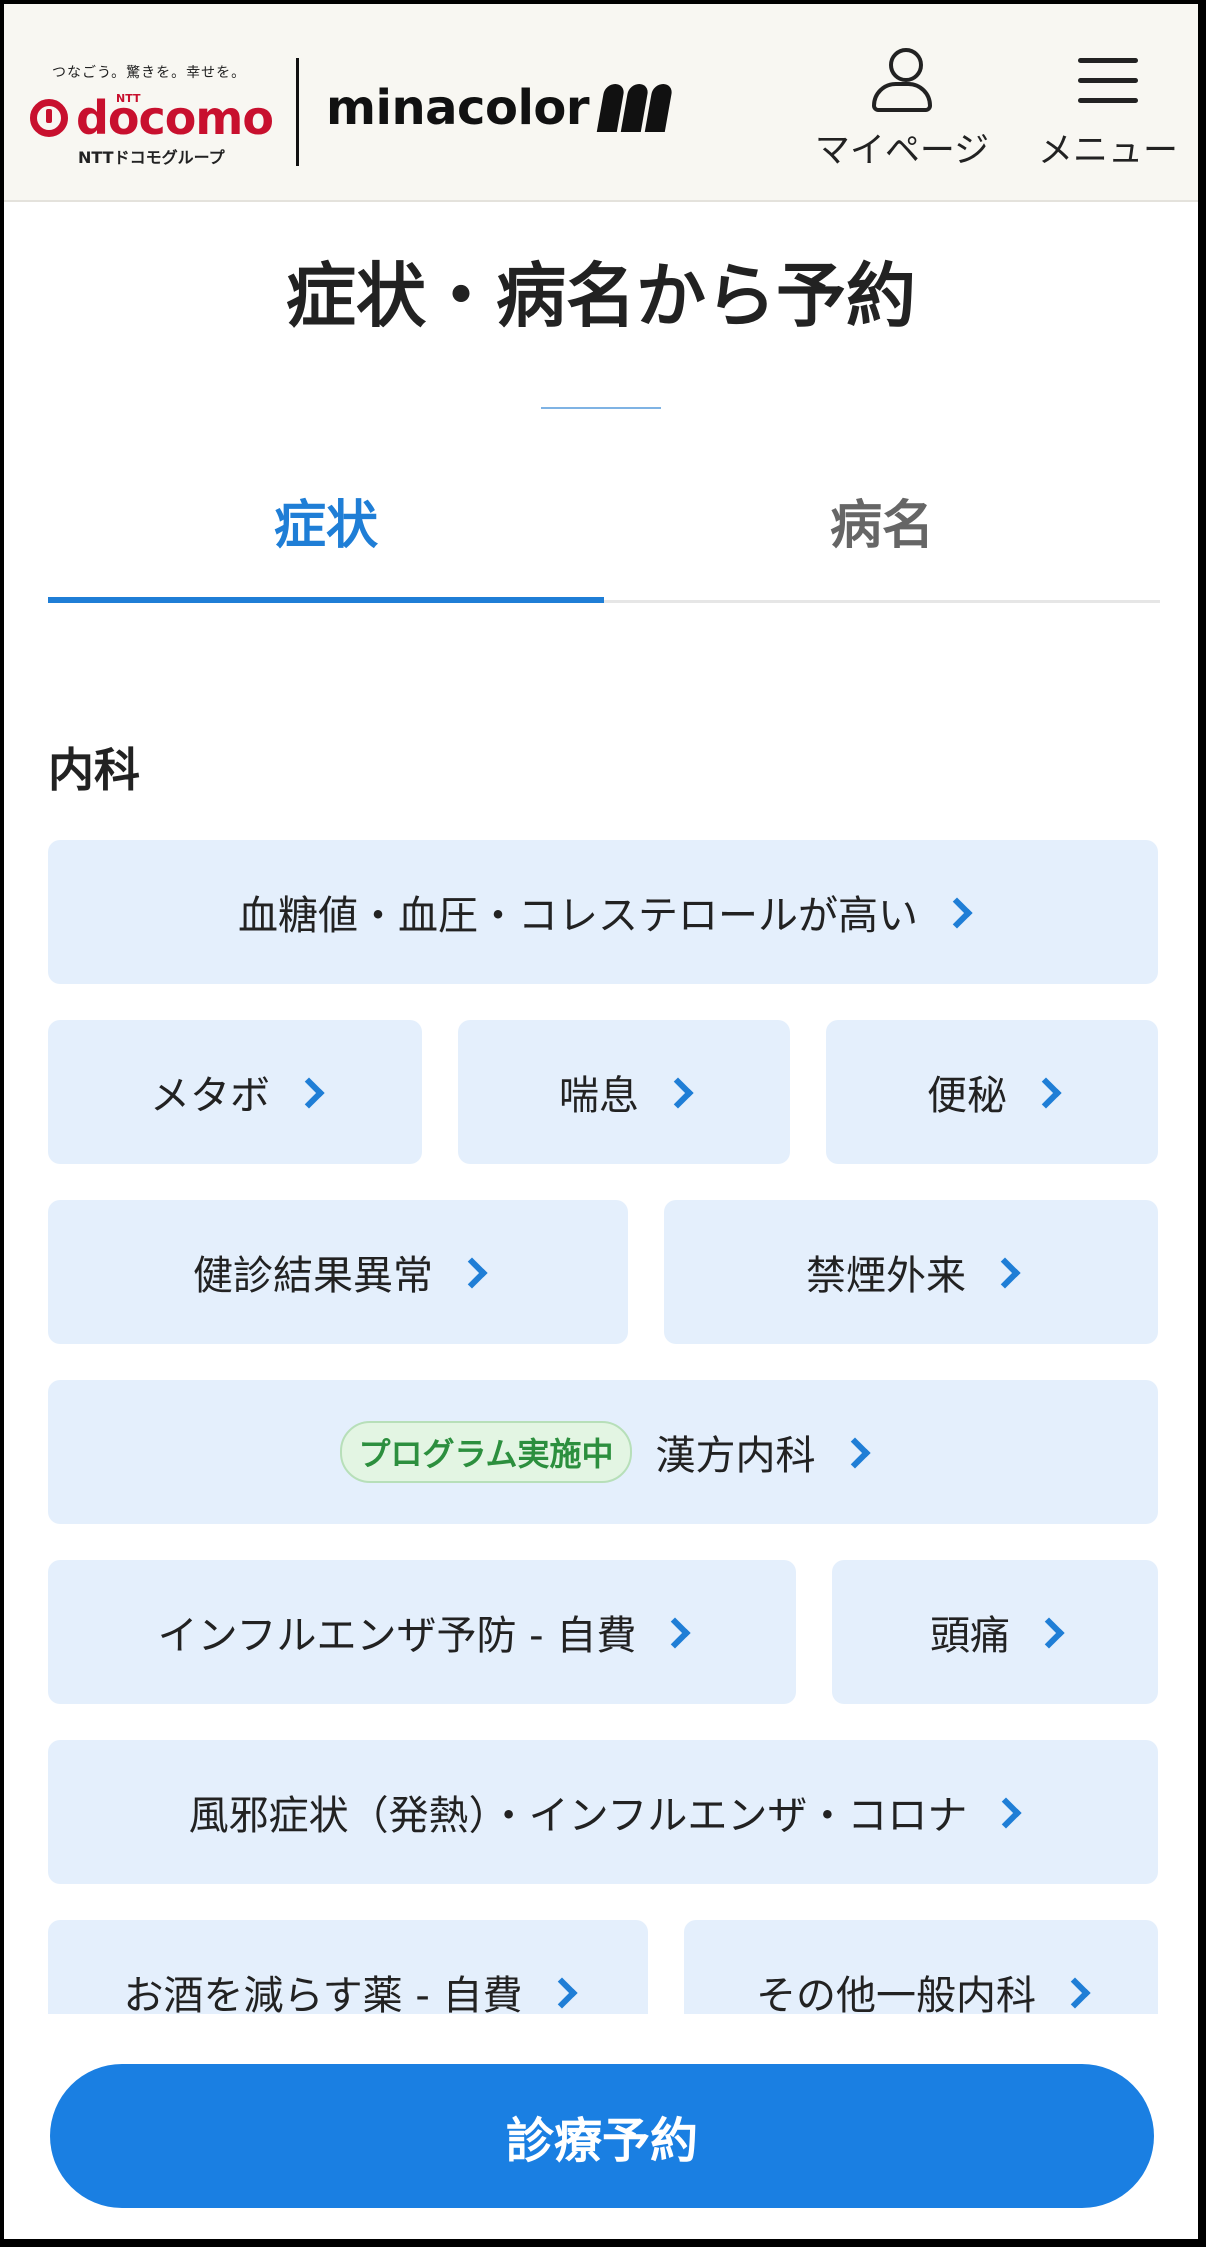 The width and height of the screenshot is (1206, 2247). I want to click on symptom-item-blood-sugar: 血糖値・血圧・コレステロールが高い, so click(603, 912).